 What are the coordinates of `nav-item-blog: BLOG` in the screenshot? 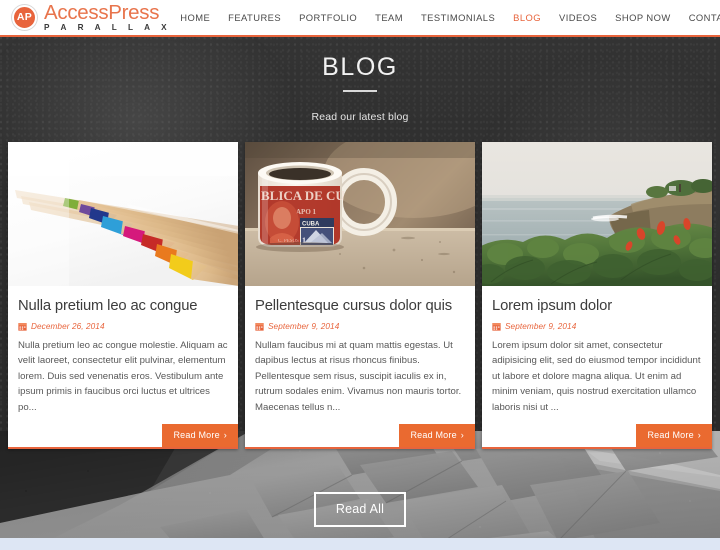 It's located at (527, 17).